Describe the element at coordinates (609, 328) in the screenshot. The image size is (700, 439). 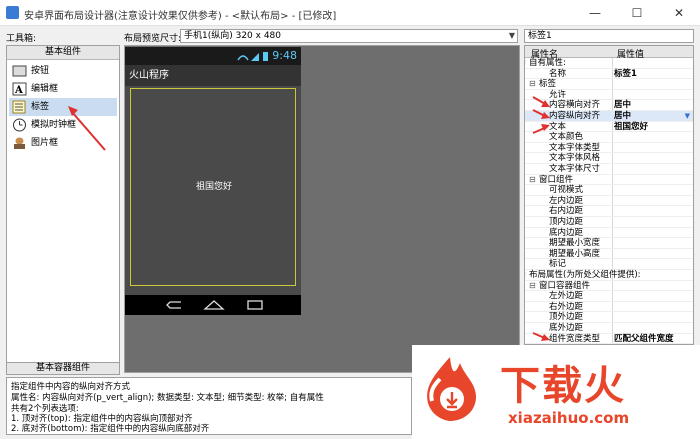
I see `property-row: 底外边距` at that location.